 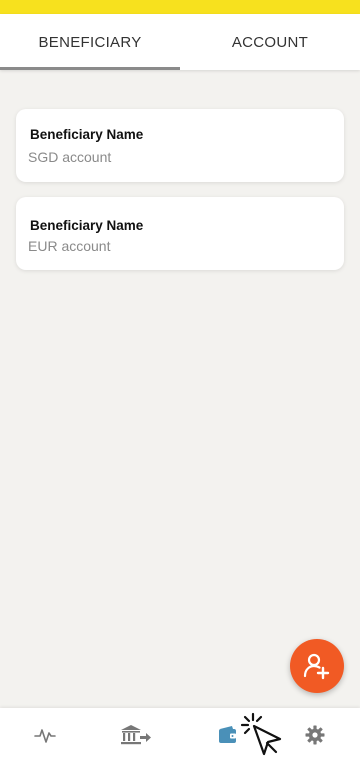 I want to click on beneficiary-card: Beneficiary Name EUR account, so click(x=180, y=233).